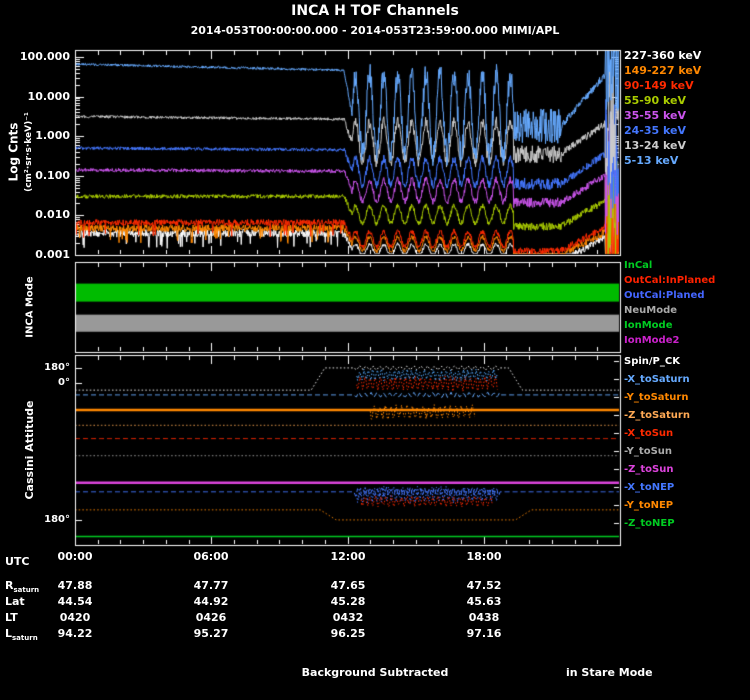 The image size is (750, 700). I want to click on mode-panel-label: INCA Mode, so click(30, 307).